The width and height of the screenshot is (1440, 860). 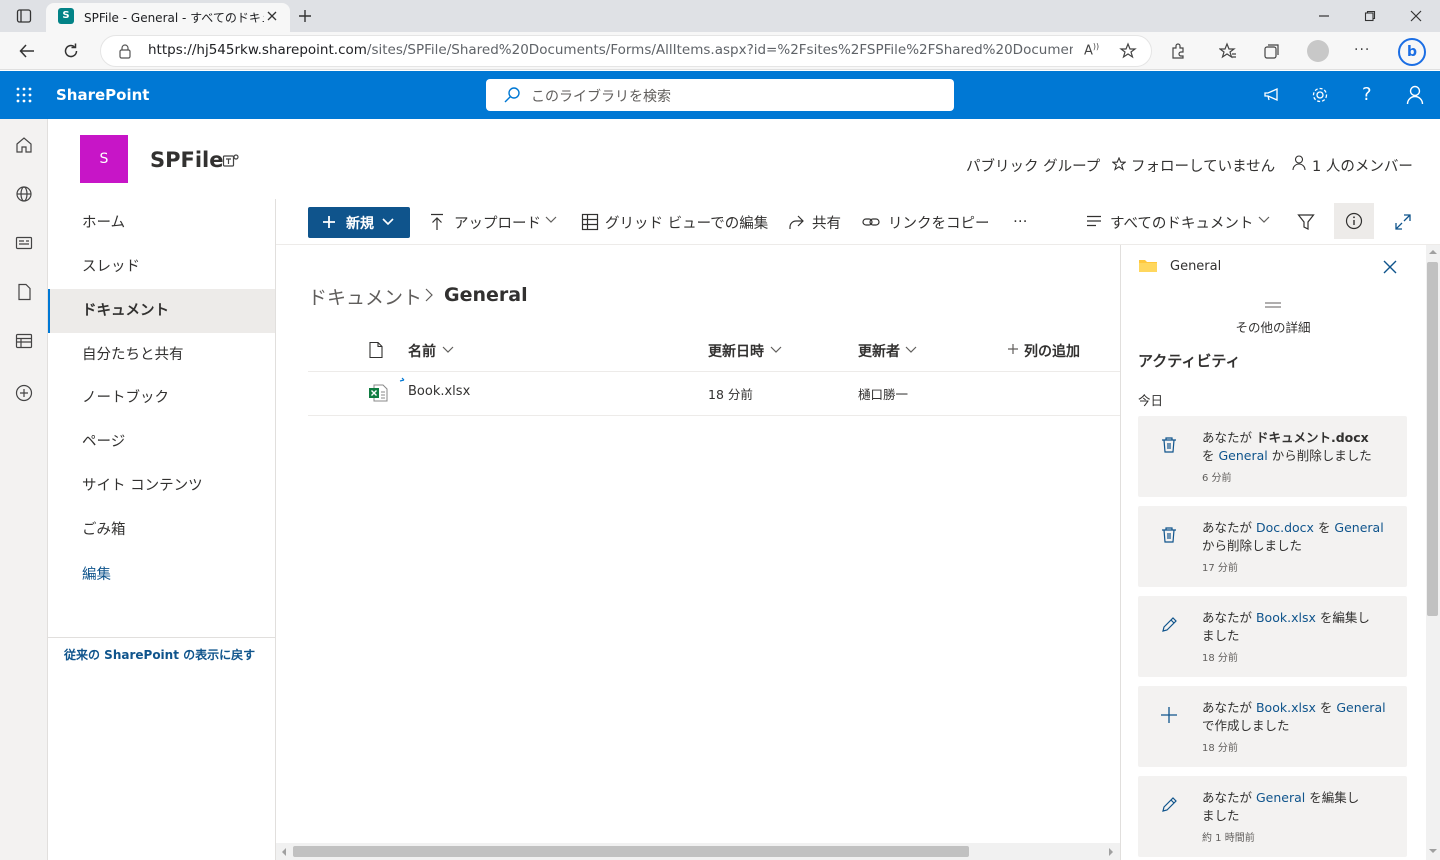 I want to click on new-tab-icon, so click(x=305, y=16).